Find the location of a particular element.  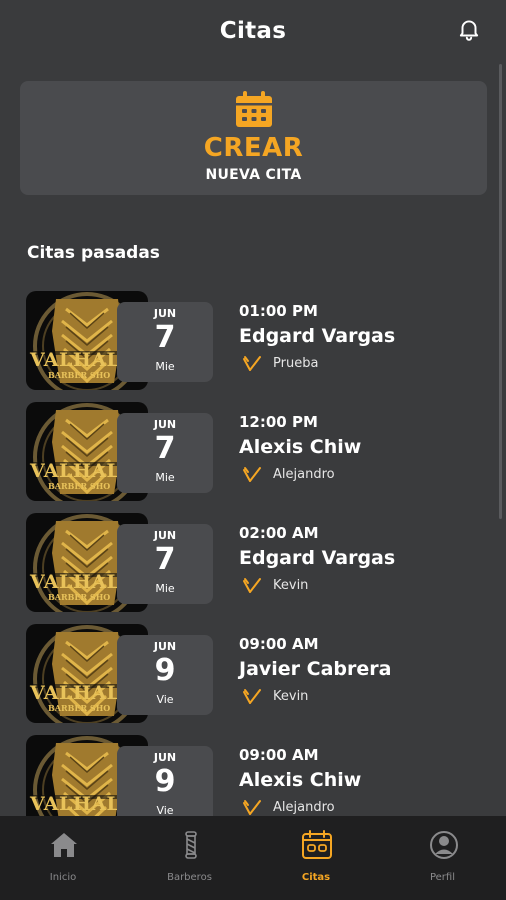

bottom-navigation: Inicio Barberos Citas Perfil is located at coordinates (253, 858).